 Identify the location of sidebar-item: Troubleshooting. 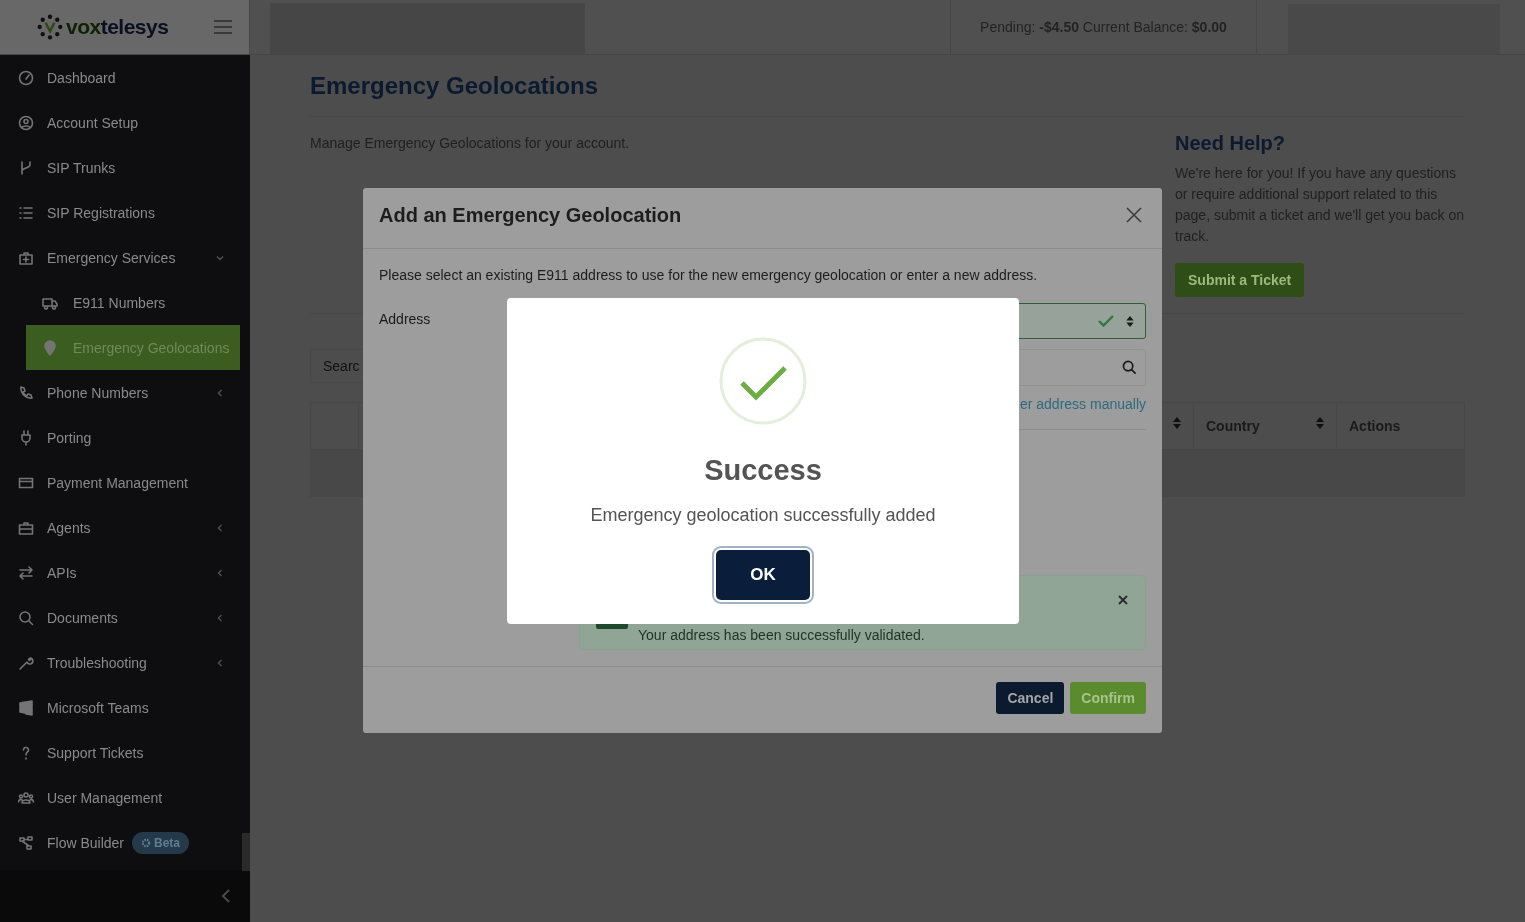
(121, 662).